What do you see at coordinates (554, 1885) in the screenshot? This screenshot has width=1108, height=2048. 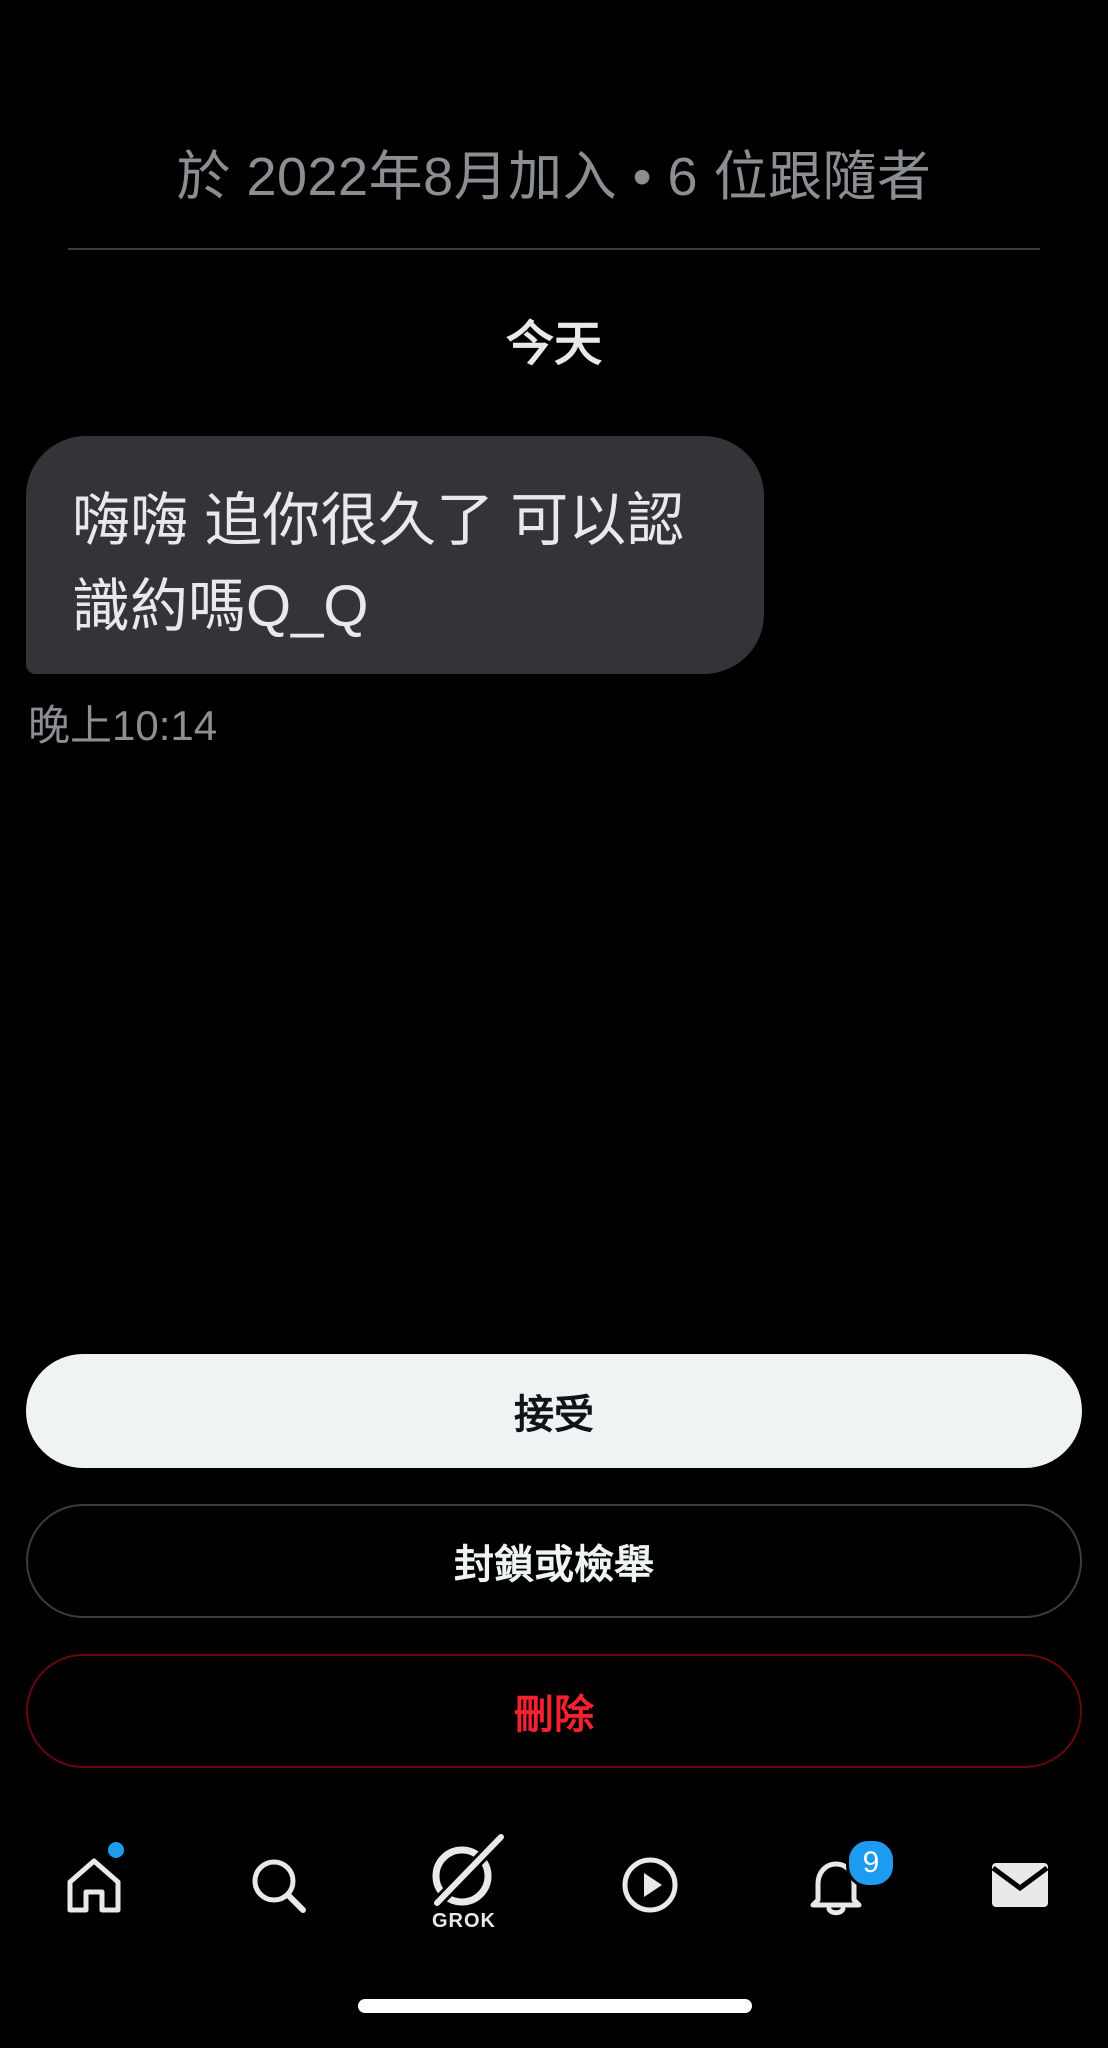 I see `bottom-tab-bar: GROK 9` at bounding box center [554, 1885].